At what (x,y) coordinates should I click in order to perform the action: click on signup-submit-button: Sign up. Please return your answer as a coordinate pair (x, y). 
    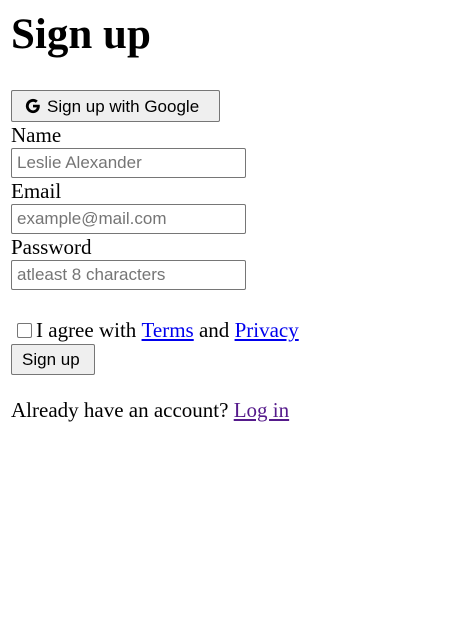
    Looking at the image, I should click on (53, 359).